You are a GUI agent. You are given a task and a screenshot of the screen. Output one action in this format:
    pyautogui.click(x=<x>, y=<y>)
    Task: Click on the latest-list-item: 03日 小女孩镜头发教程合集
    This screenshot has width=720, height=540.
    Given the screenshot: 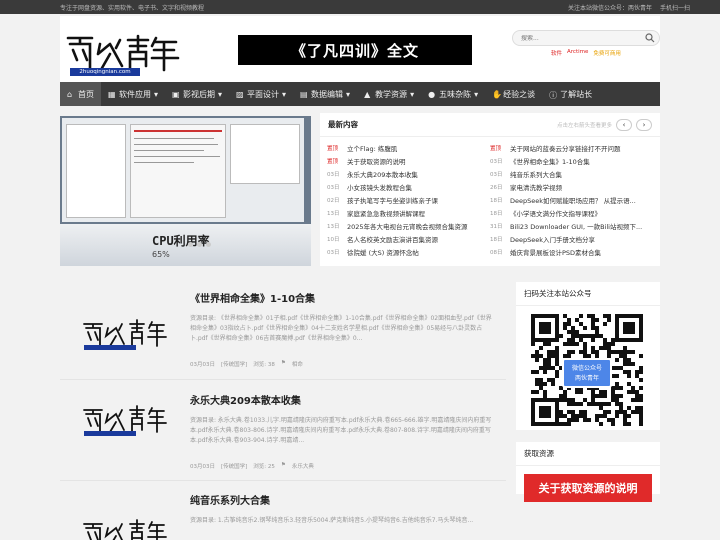 What is the action you would take?
    pyautogui.click(x=408, y=186)
    